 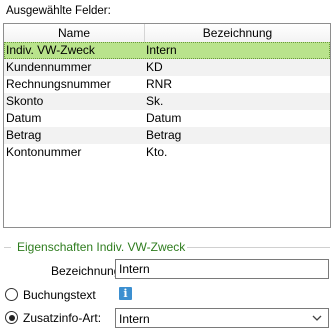 What do you see at coordinates (7, 247) in the screenshot?
I see `group-border-left` at bounding box center [7, 247].